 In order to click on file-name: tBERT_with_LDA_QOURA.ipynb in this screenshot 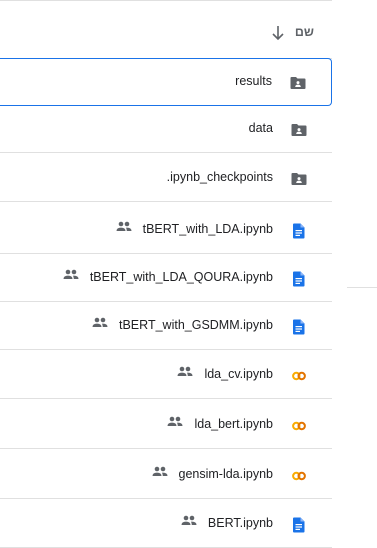, I will do `click(181, 277)`.